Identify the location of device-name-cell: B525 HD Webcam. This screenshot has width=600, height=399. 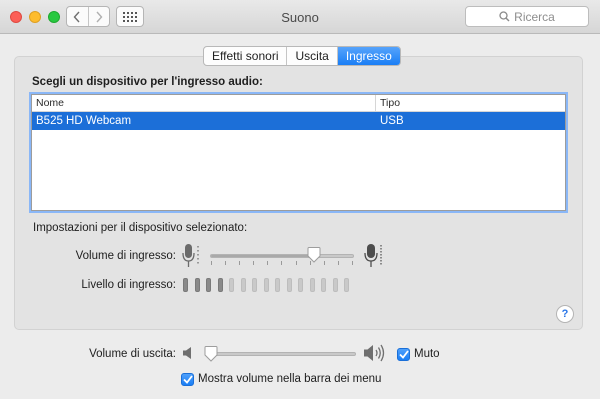
(84, 121).